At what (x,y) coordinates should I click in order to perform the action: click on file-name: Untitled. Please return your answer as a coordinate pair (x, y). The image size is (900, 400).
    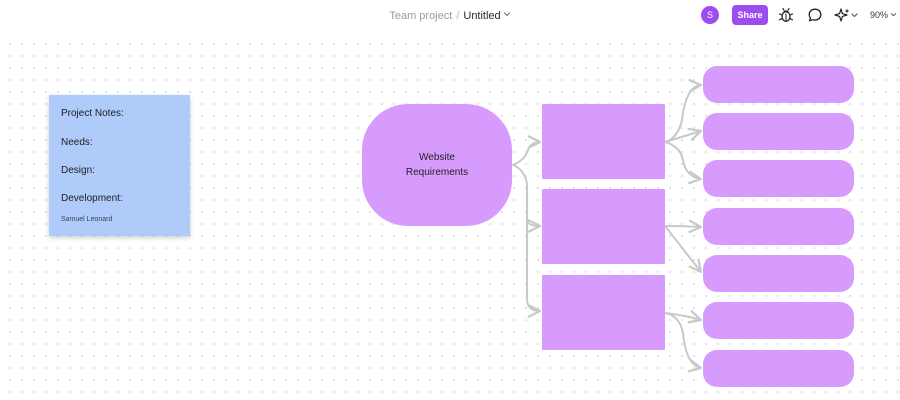
    Looking at the image, I should click on (481, 16).